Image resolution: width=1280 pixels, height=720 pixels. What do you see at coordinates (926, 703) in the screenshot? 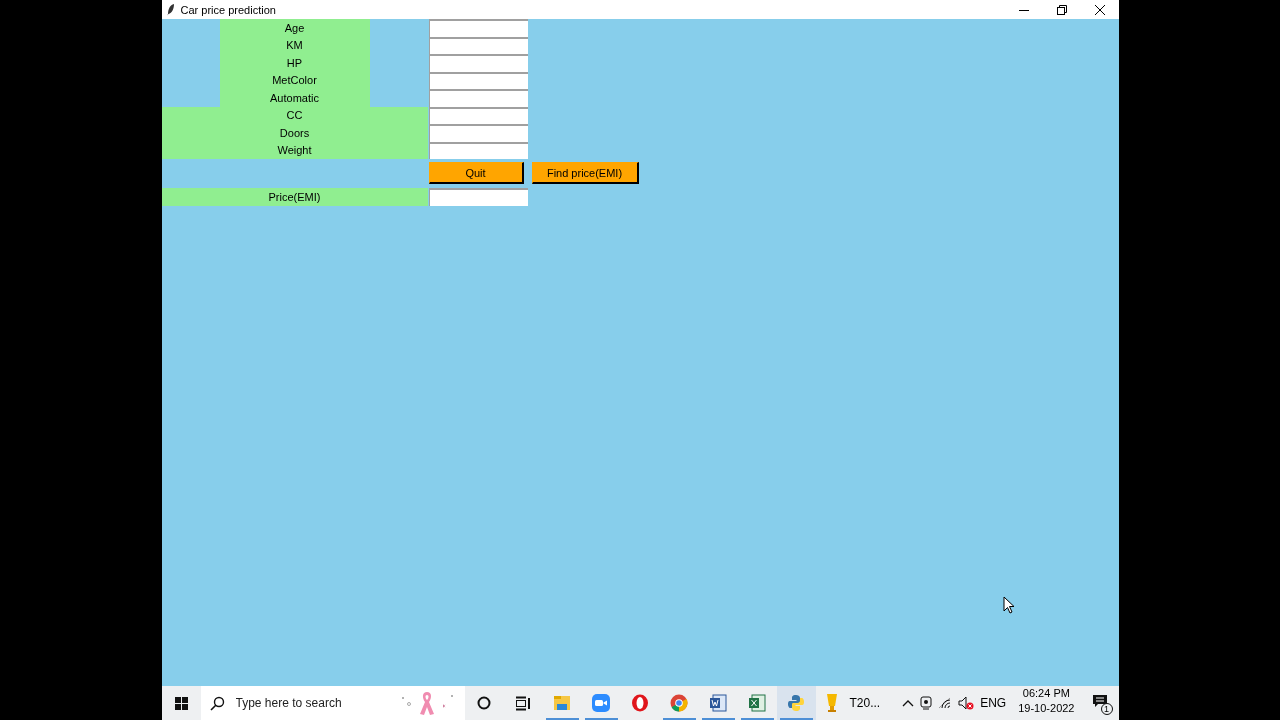
I see `camera-icon` at bounding box center [926, 703].